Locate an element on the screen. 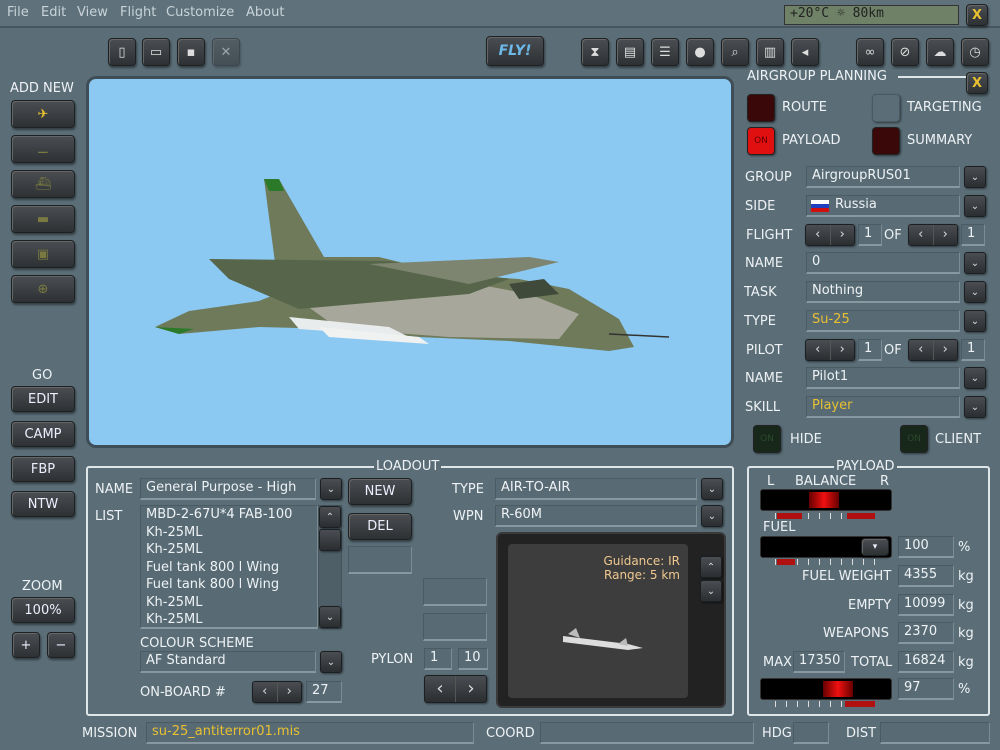 The height and width of the screenshot is (750, 1000). open-folder-icon: ▭ is located at coordinates (156, 52).